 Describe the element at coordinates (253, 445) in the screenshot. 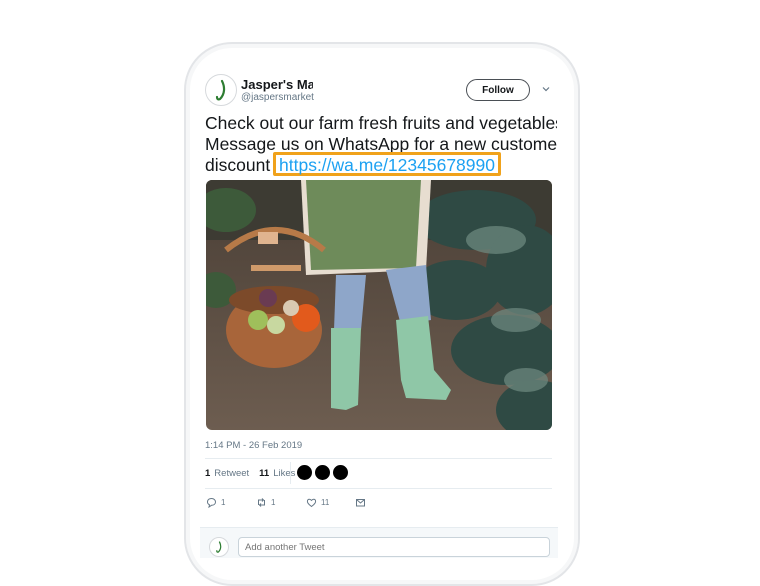

I see `tweet-timestamp: 1:14 PM - 26 Feb 2019` at that location.